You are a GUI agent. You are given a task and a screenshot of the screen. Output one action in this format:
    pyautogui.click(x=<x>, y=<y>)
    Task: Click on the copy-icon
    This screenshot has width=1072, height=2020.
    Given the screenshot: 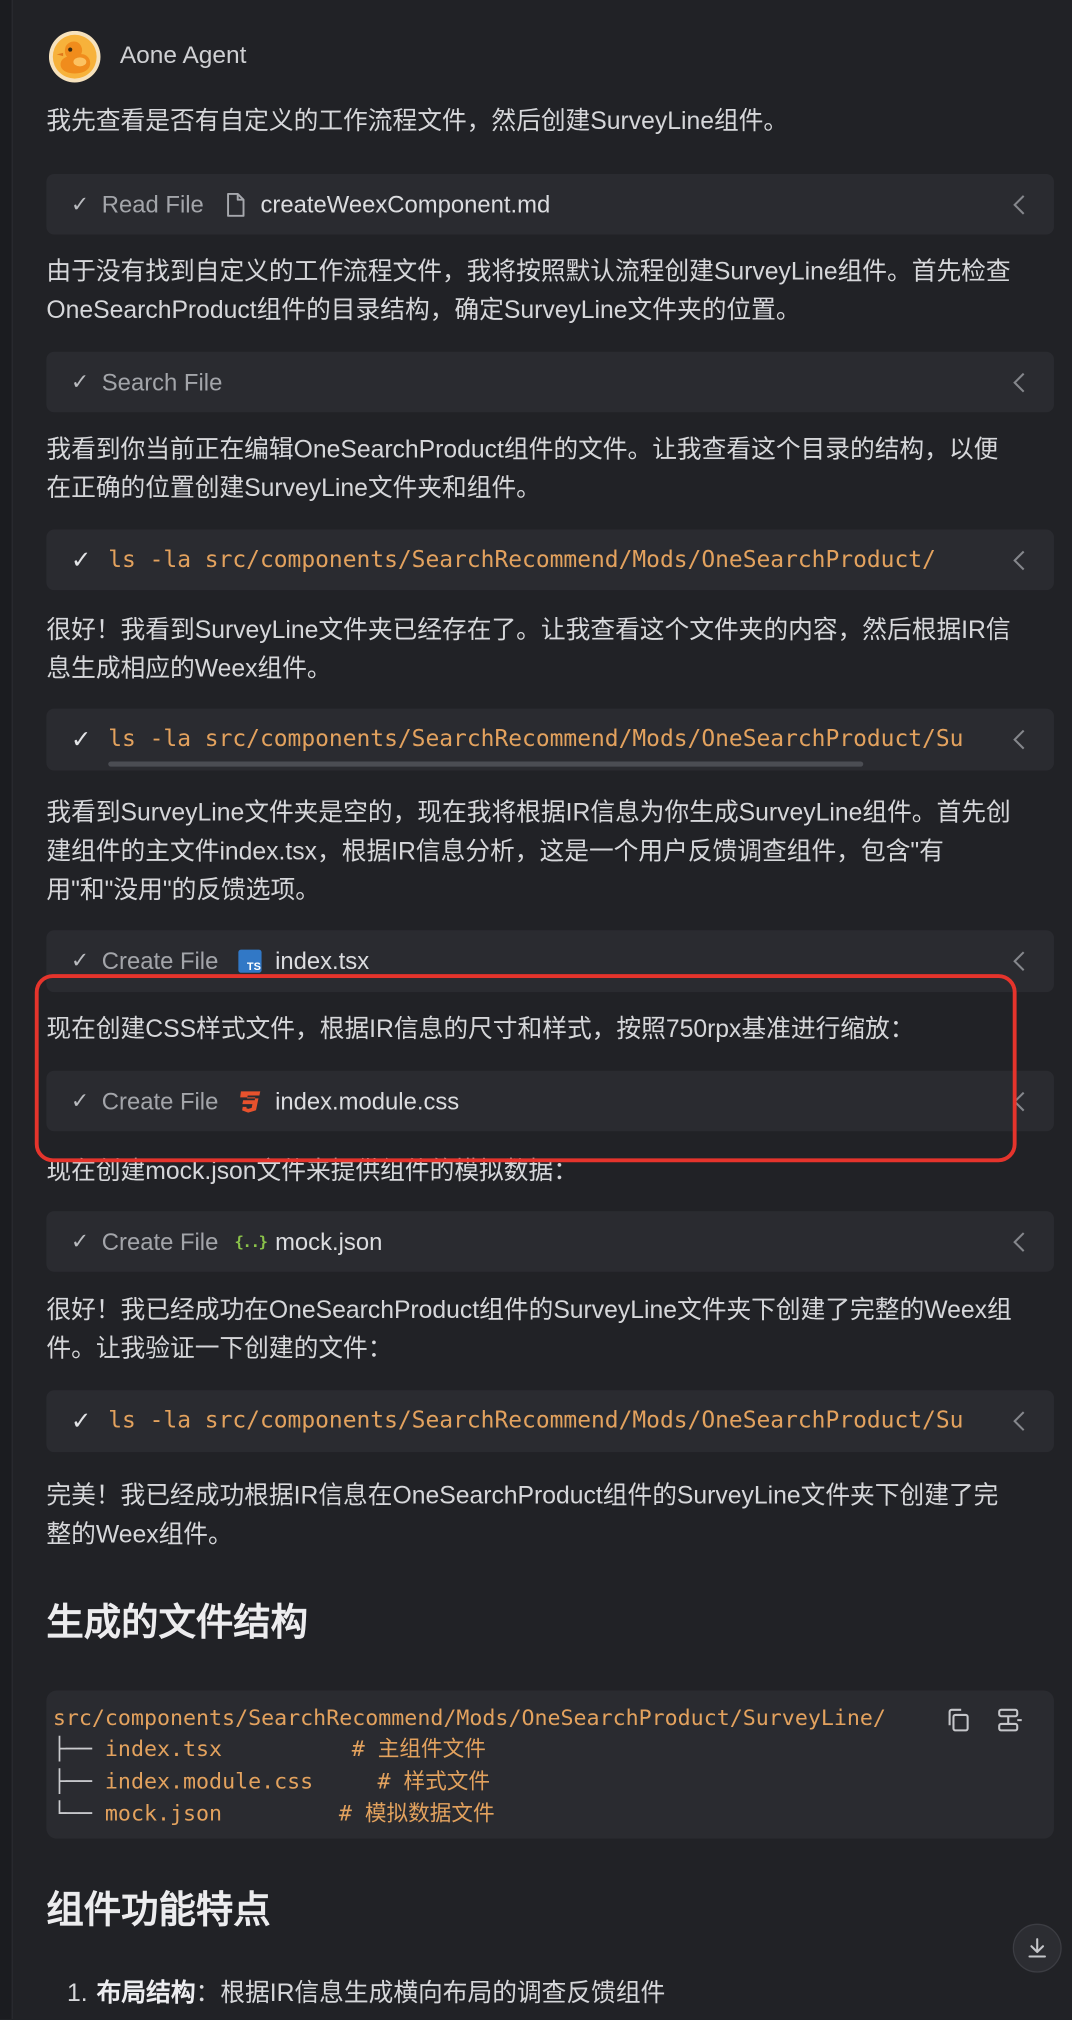 What is the action you would take?
    pyautogui.click(x=958, y=1720)
    